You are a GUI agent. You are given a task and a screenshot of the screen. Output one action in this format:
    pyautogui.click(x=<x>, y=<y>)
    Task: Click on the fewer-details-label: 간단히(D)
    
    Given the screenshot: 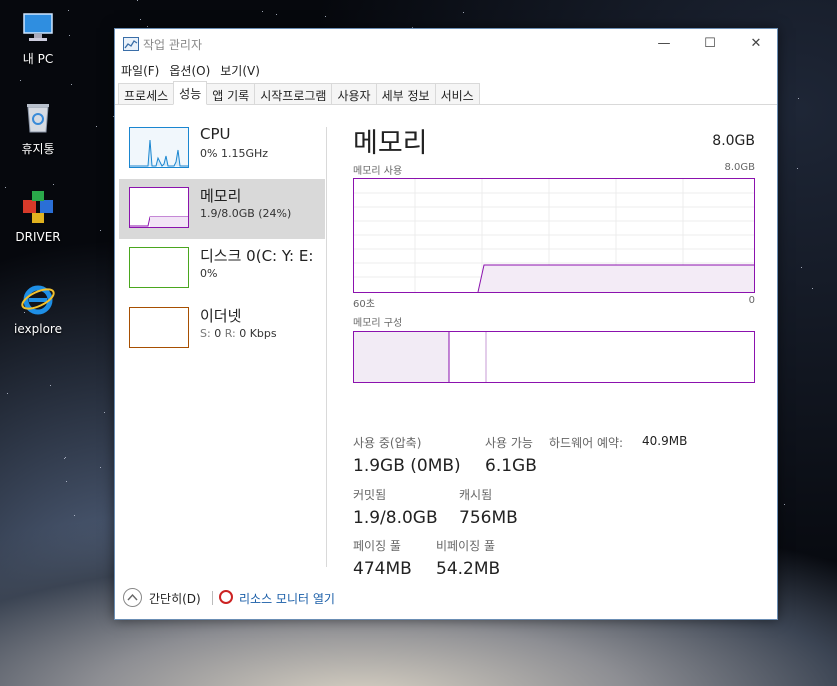 What is the action you would take?
    pyautogui.click(x=175, y=598)
    